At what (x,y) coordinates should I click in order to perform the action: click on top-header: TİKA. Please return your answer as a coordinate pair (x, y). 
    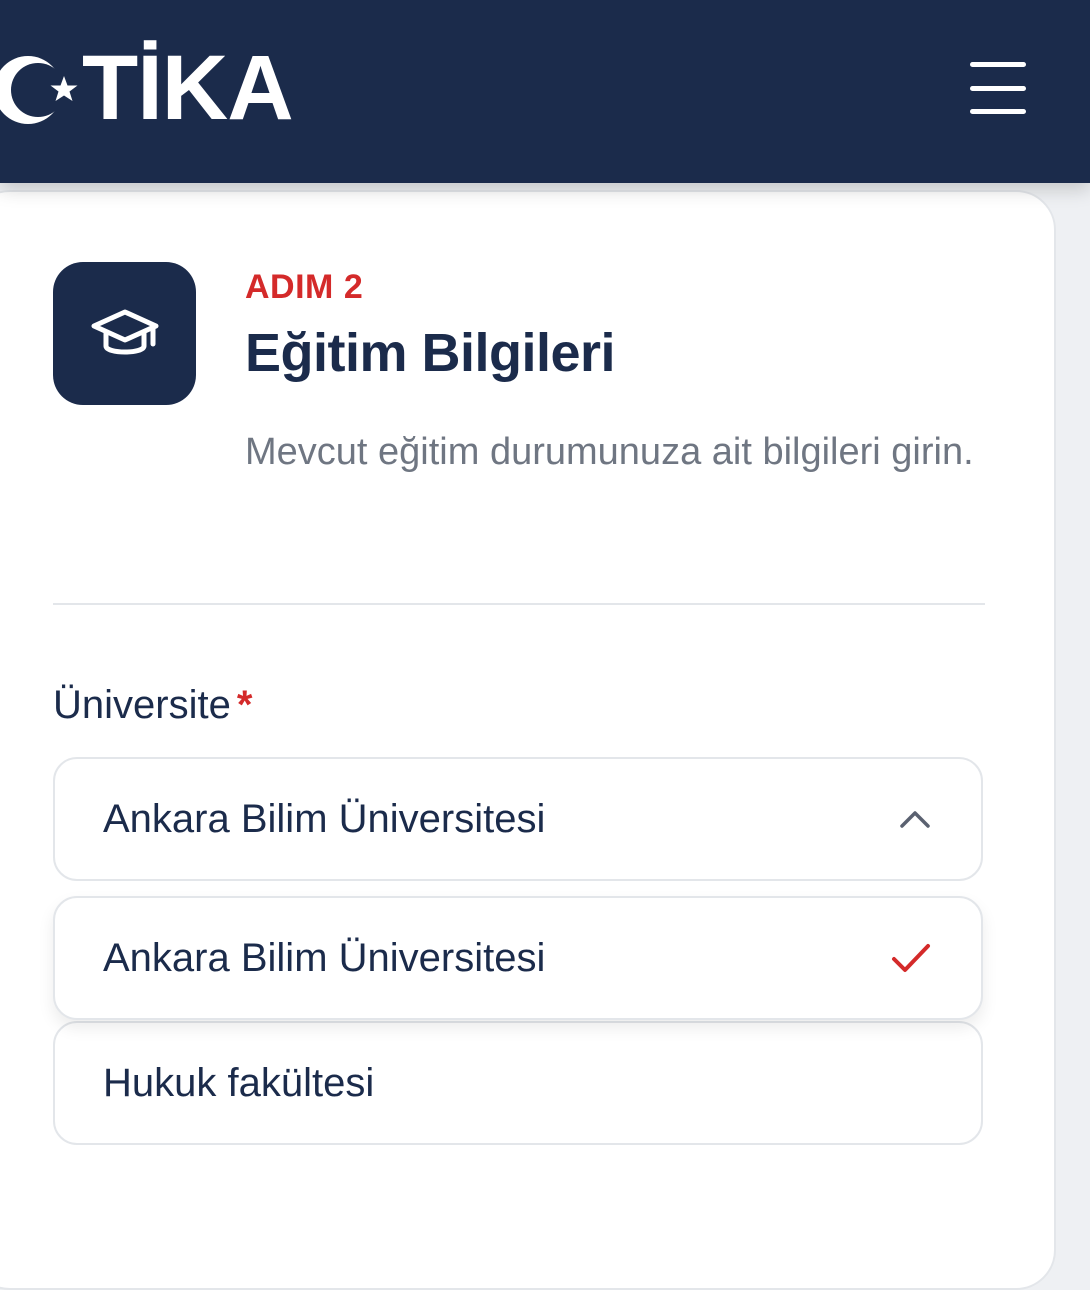
    Looking at the image, I should click on (545, 91).